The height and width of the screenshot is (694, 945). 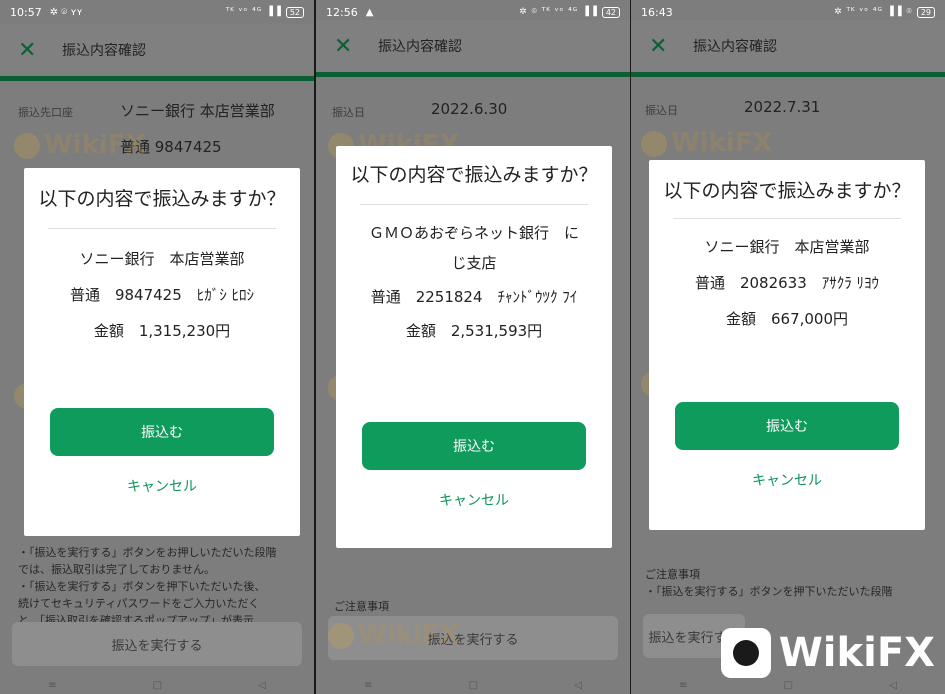 I want to click on battery-icon: 29, so click(x=925, y=12).